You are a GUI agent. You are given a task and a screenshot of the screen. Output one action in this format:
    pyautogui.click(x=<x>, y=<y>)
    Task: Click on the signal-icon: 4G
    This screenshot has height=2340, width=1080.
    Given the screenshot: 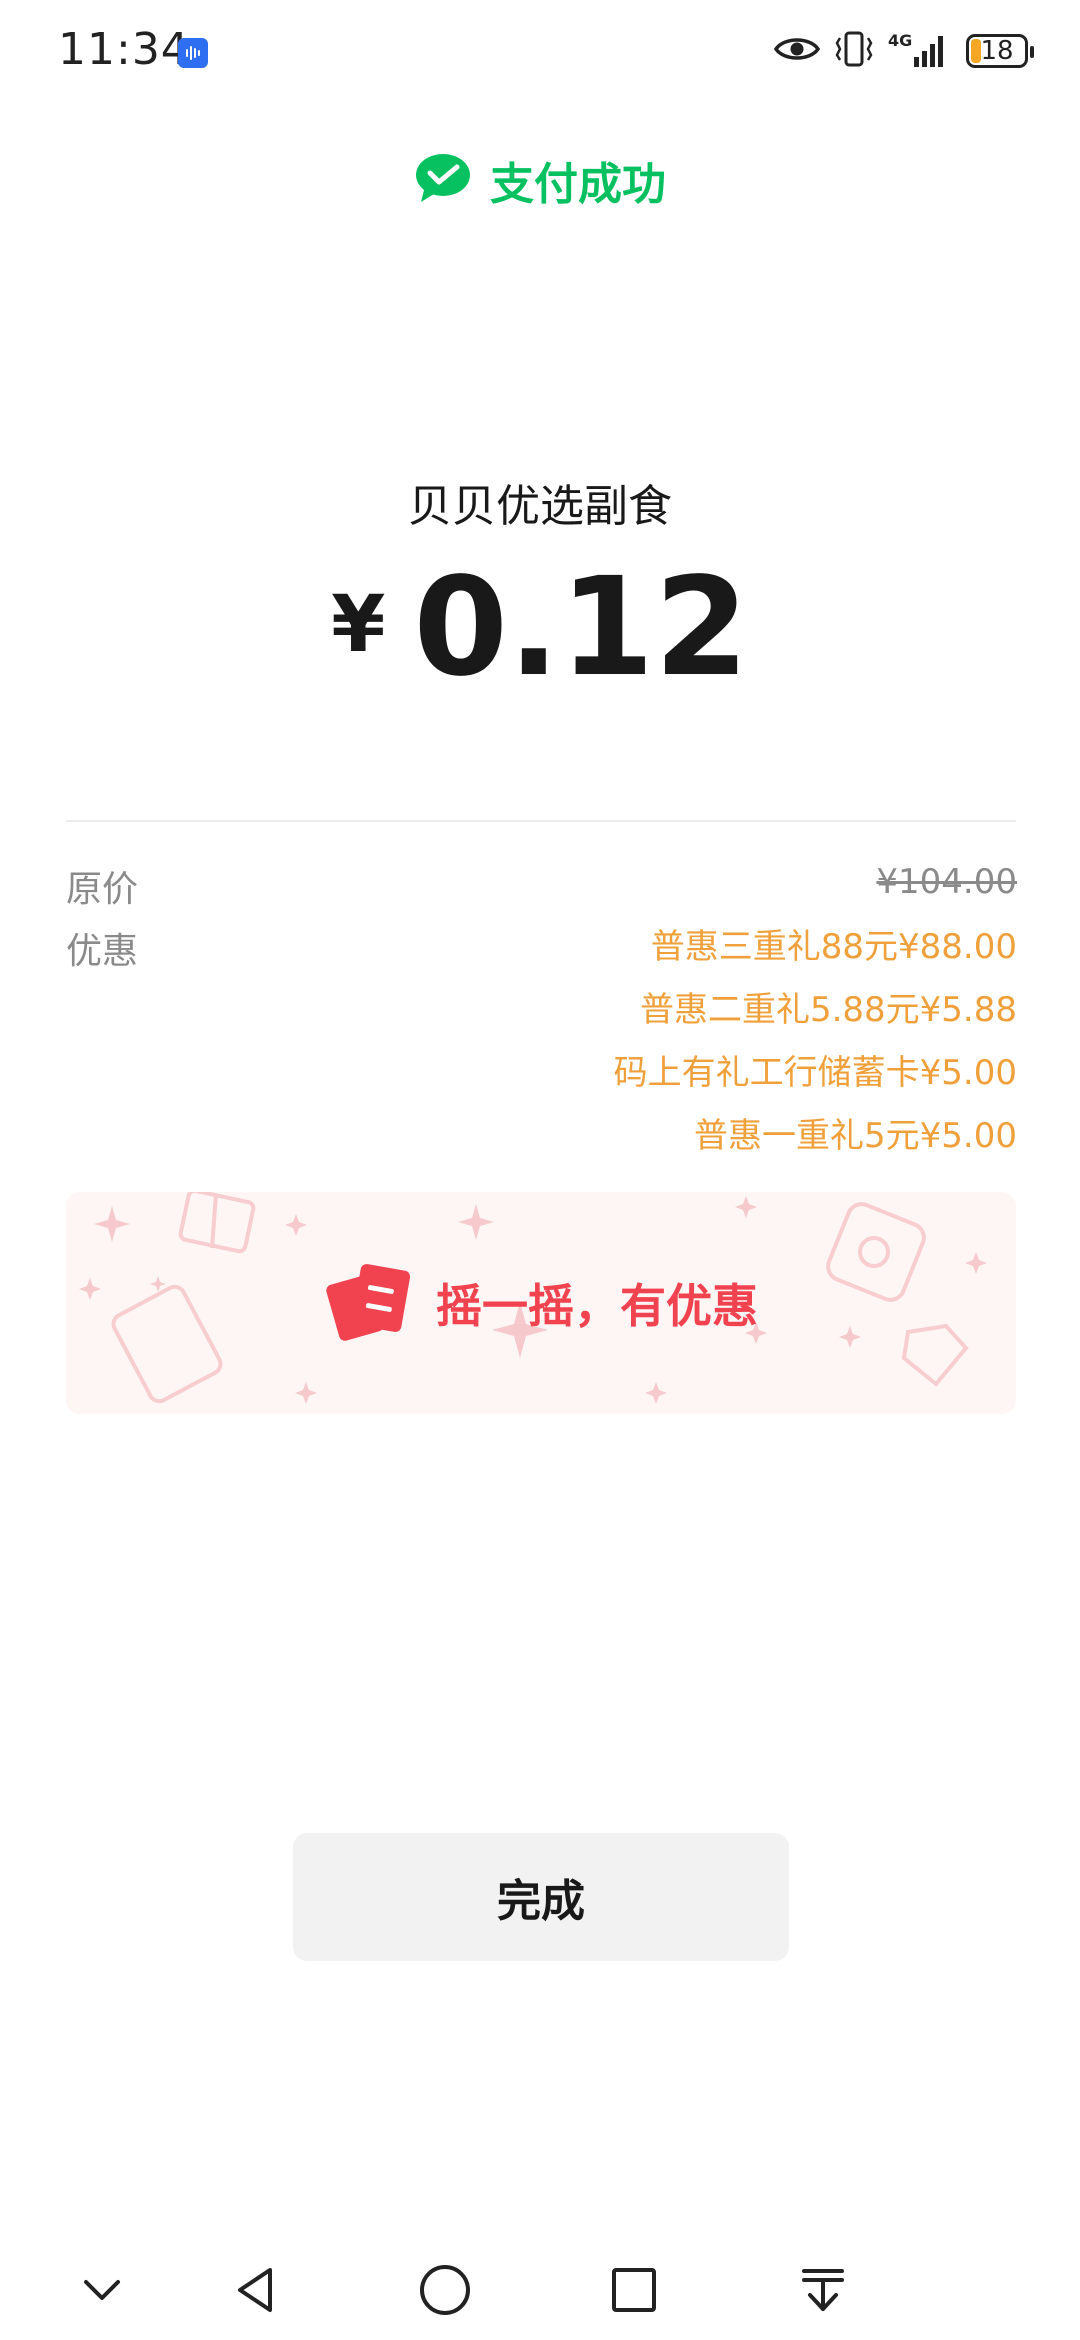 What is the action you would take?
    pyautogui.click(x=920, y=51)
    